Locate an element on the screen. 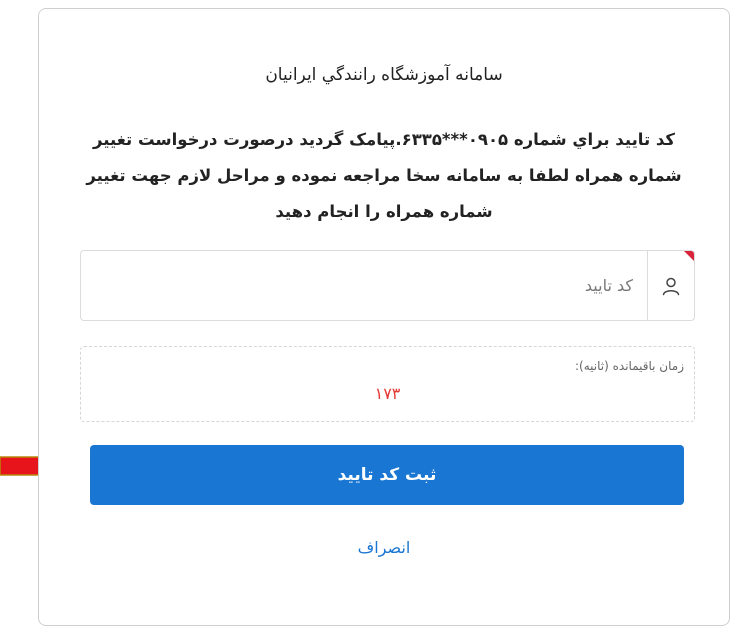 Image resolution: width=739 pixels, height=635 pixels. cancel-link: انصراف is located at coordinates (384, 547).